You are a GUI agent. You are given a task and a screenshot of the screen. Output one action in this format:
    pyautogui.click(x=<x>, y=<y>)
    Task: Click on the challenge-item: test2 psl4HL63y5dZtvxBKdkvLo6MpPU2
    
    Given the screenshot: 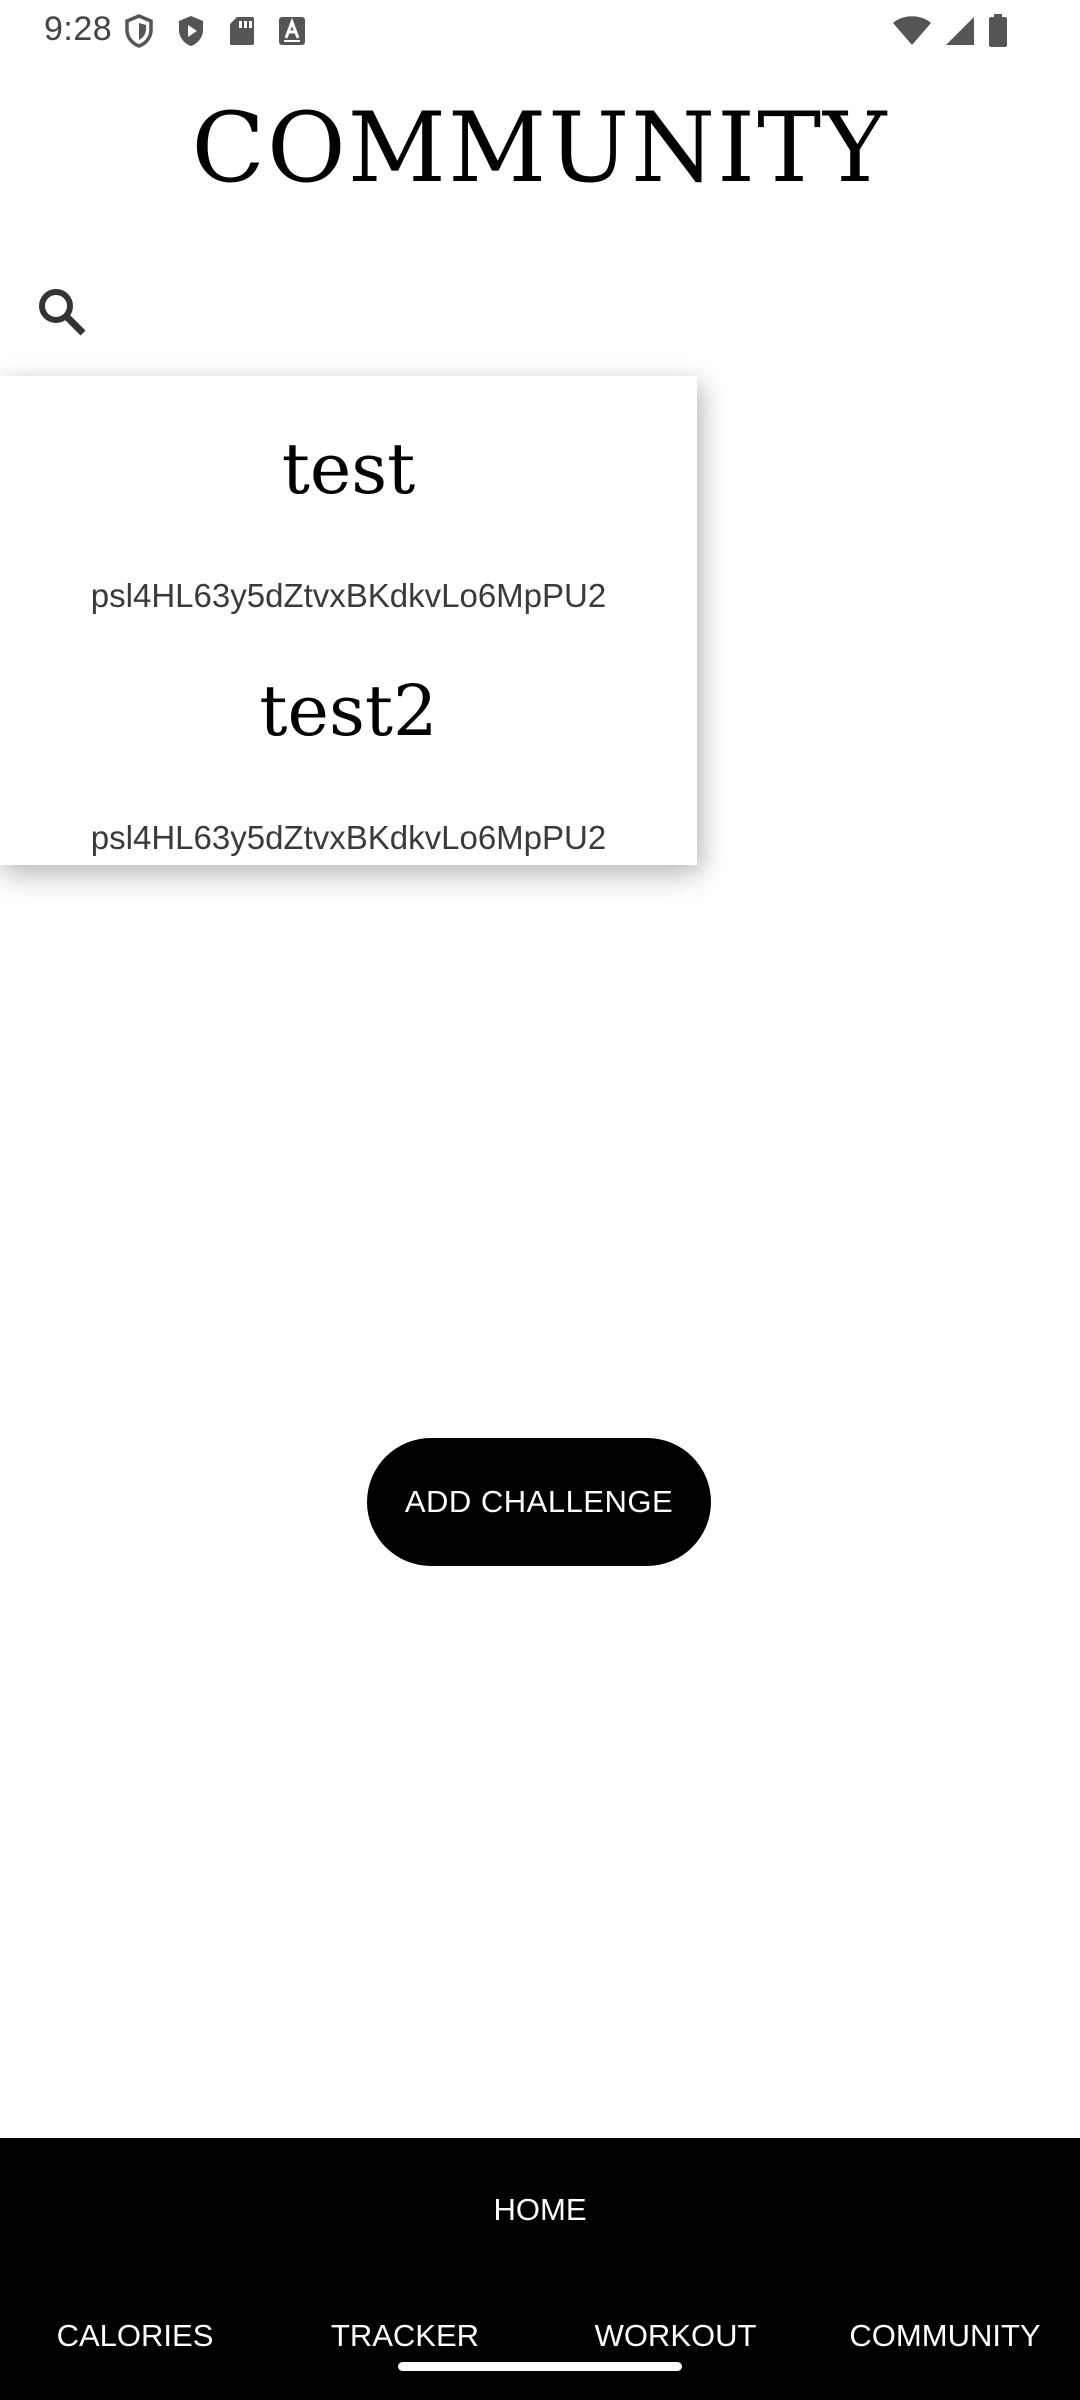 What is the action you would take?
    pyautogui.click(x=348, y=742)
    